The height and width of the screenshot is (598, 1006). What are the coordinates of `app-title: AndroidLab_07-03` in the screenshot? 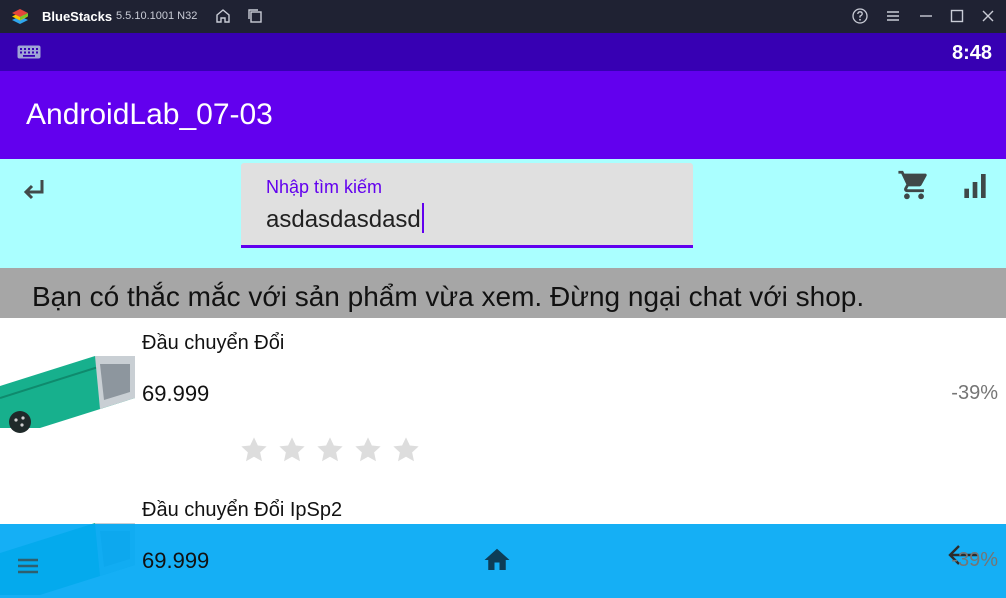 It's located at (149, 114).